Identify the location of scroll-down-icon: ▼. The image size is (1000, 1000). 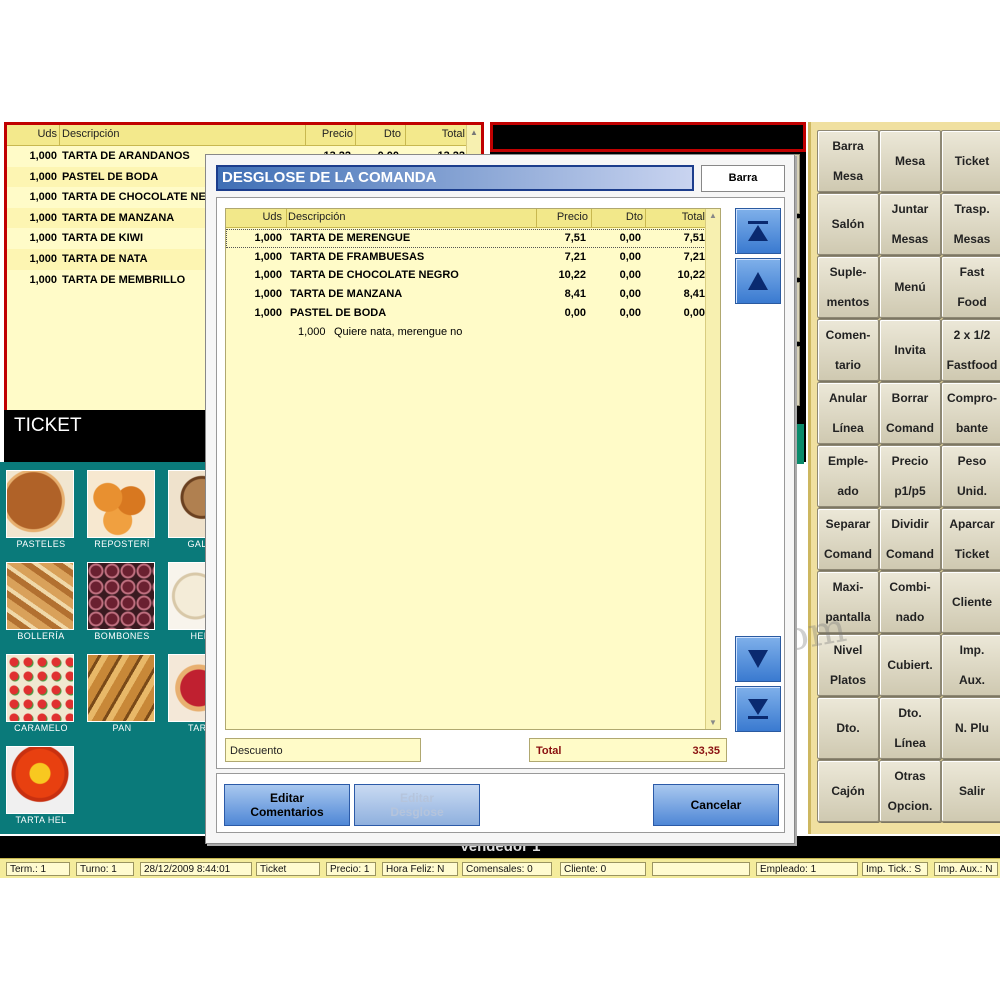
(713, 722).